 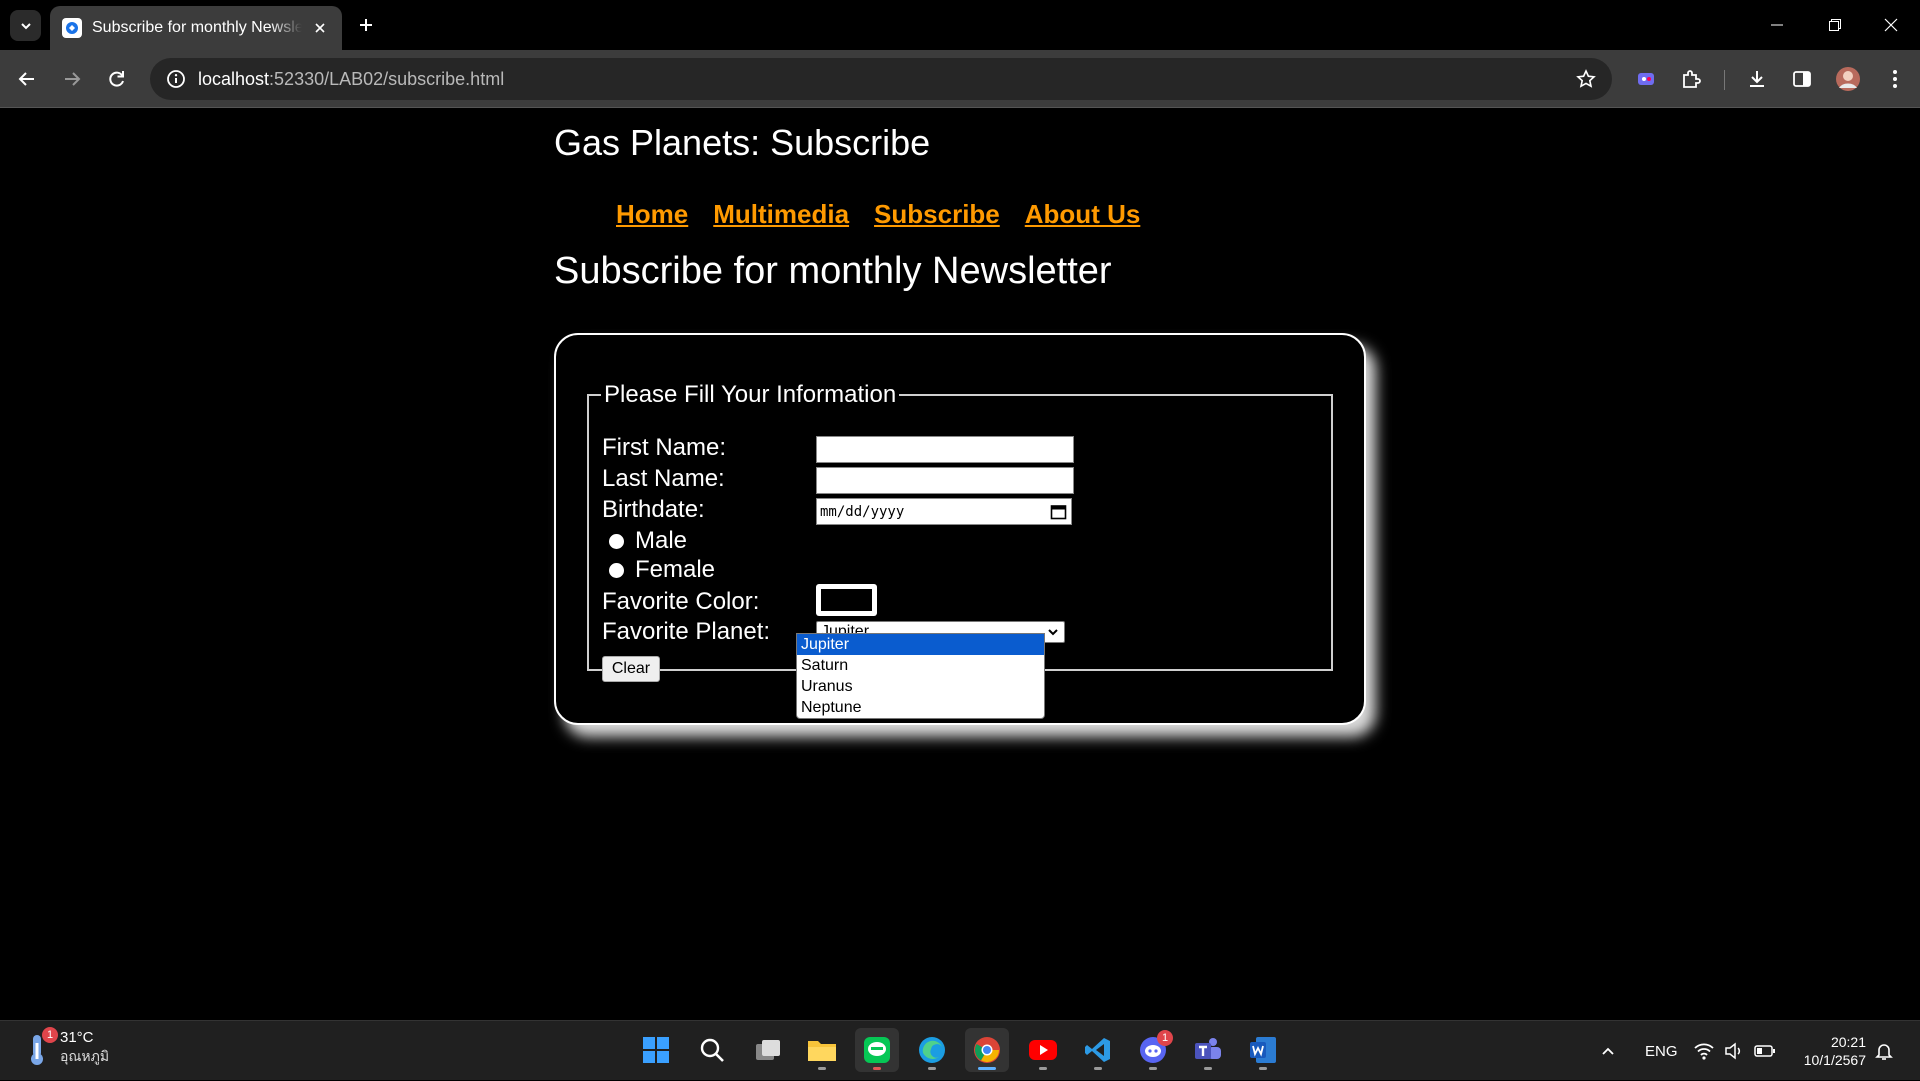 What do you see at coordinates (742, 142) in the screenshot?
I see `site-title: Gas Planets: Subscribe` at bounding box center [742, 142].